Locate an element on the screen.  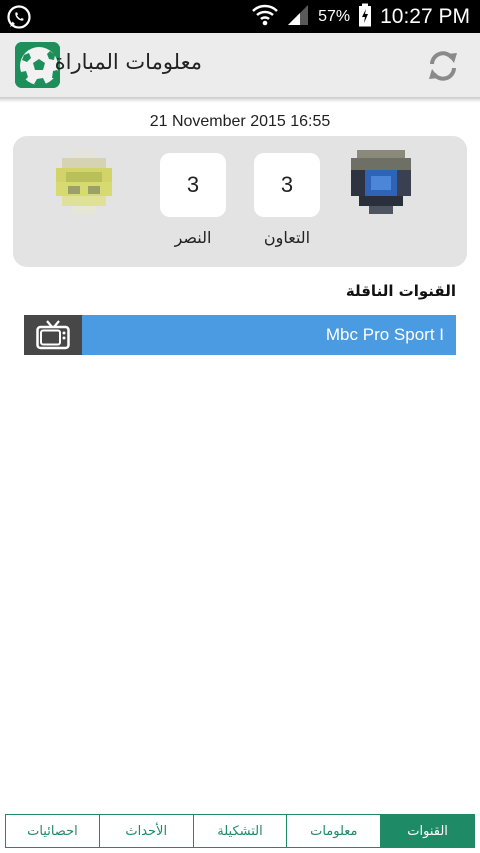
home-team-name: التعاون is located at coordinates (287, 237).